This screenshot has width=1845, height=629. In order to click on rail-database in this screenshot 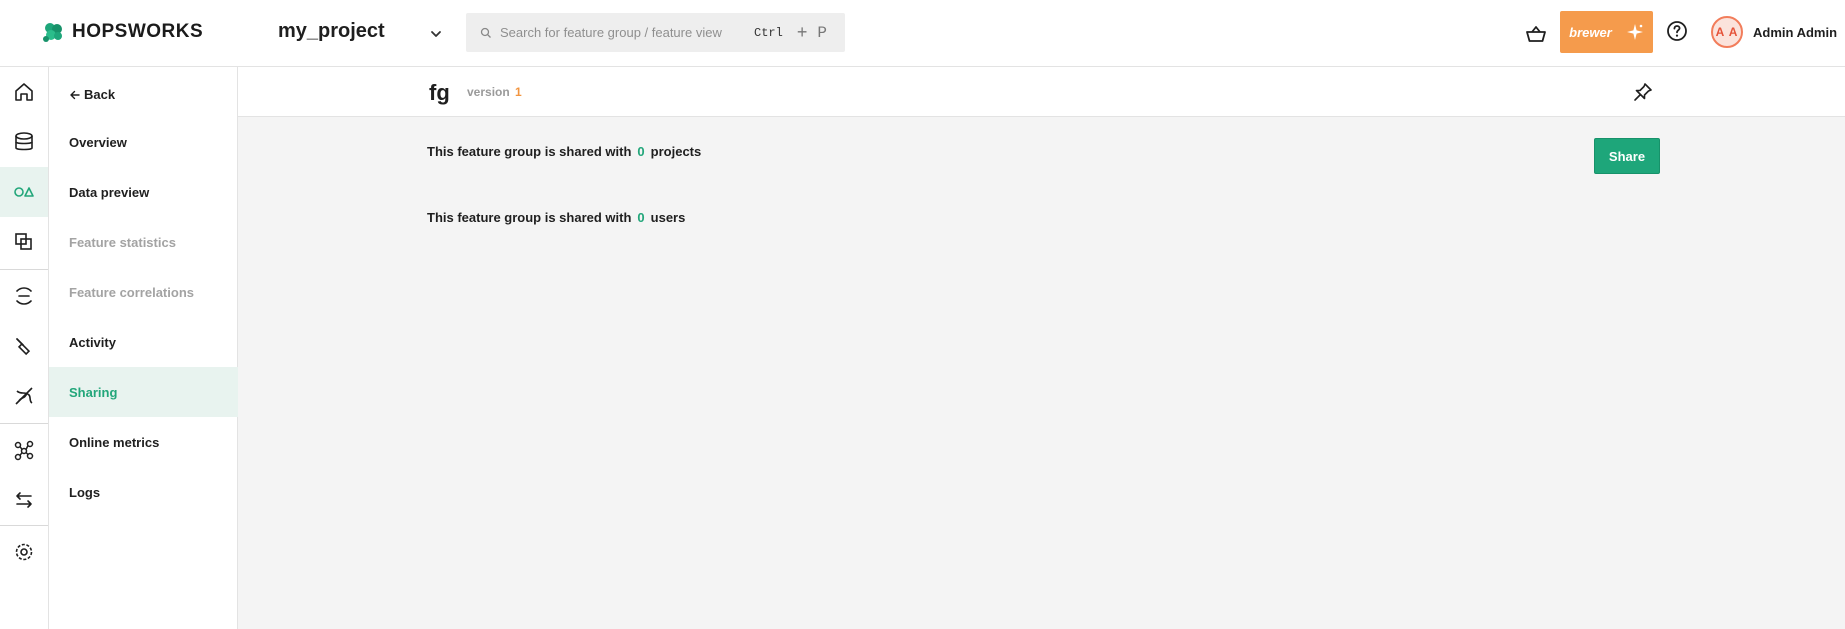, I will do `click(24, 142)`.